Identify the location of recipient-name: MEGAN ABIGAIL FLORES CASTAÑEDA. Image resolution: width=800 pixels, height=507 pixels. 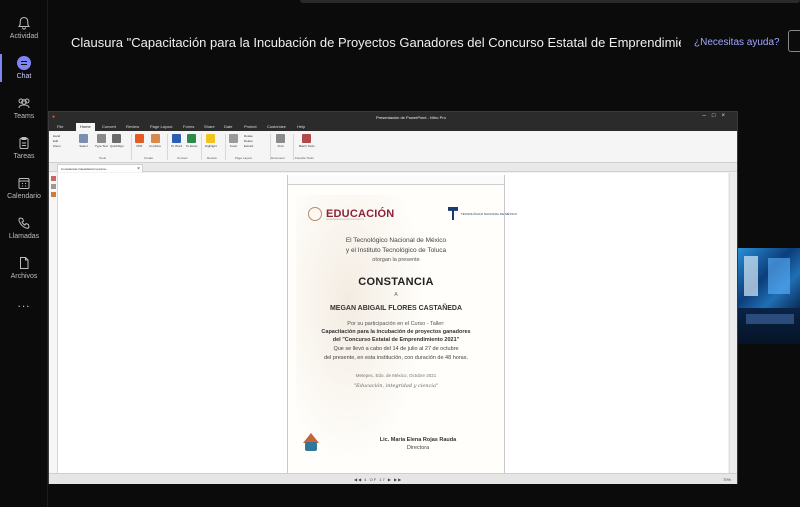
(396, 308).